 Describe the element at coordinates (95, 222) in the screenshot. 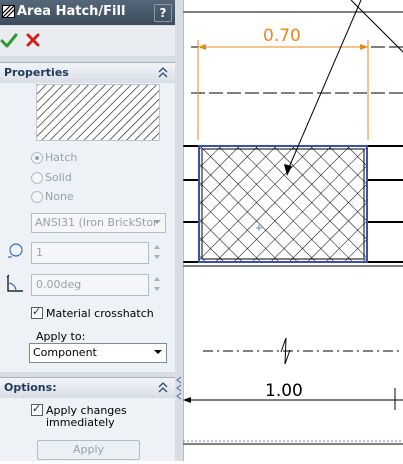

I see `pattern-value: ANSI31 (Iron BrickStone` at that location.